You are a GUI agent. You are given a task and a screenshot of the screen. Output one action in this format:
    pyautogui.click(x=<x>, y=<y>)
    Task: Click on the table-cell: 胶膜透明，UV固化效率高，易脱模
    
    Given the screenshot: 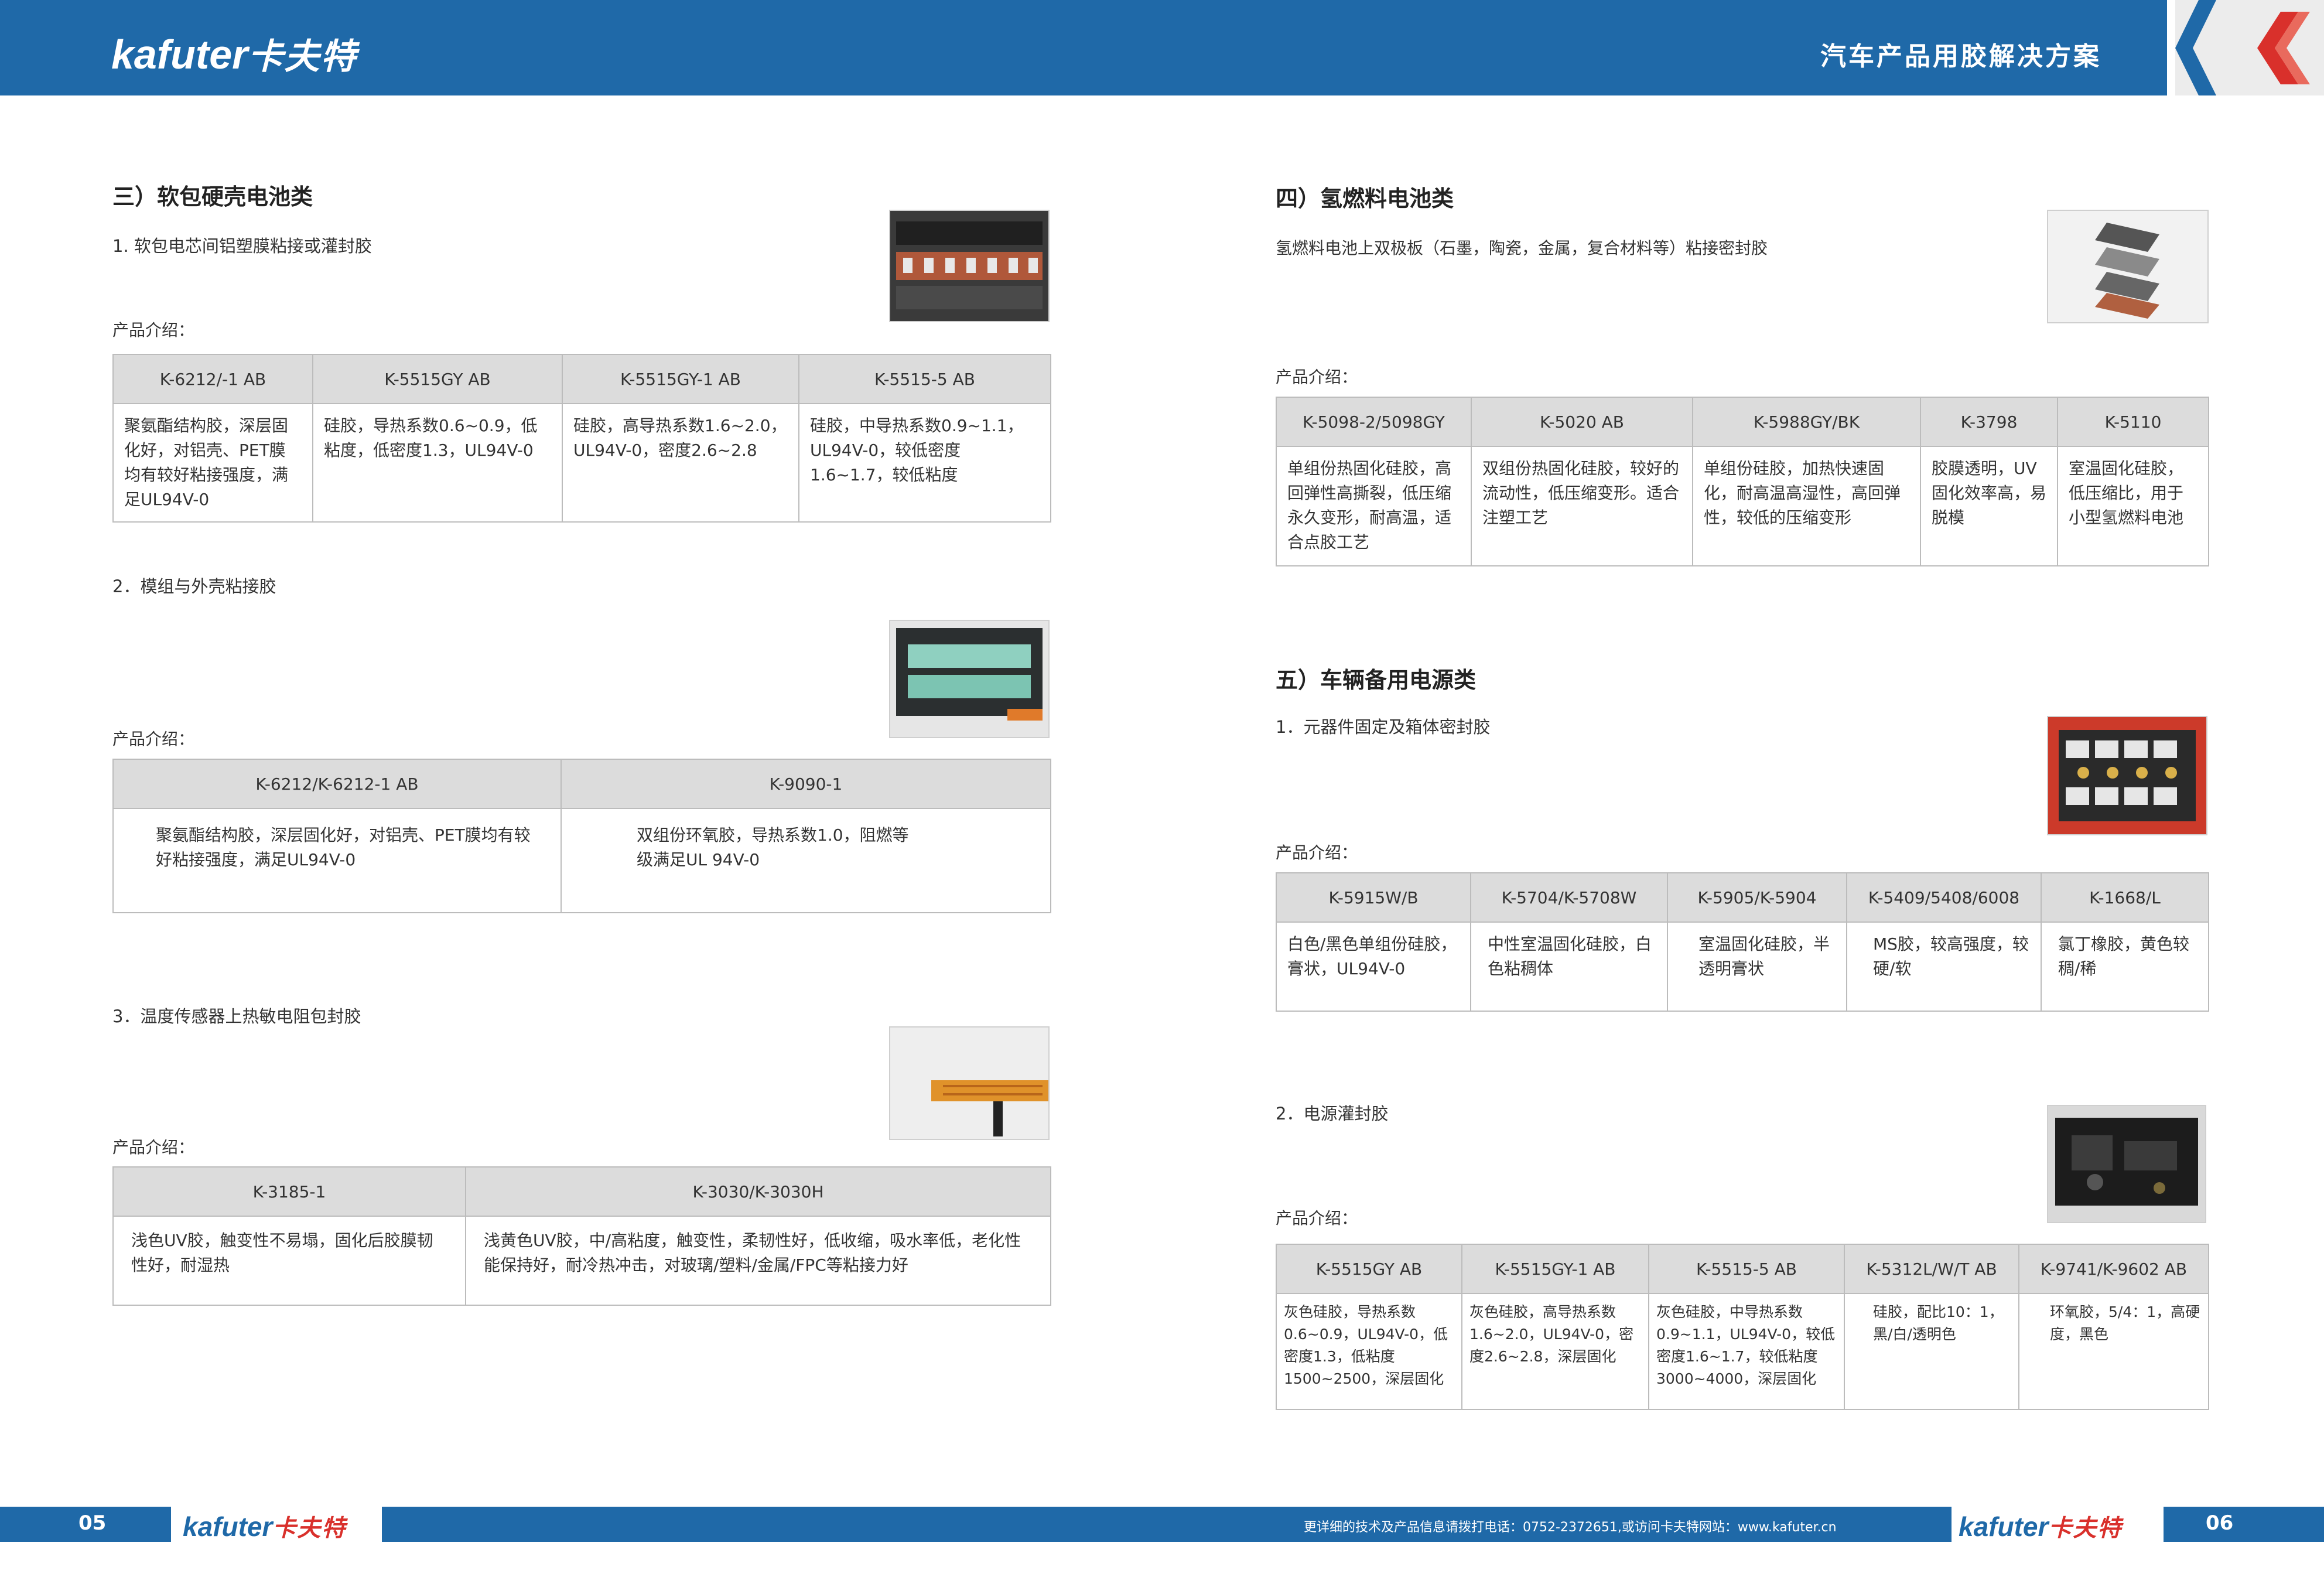 What is the action you would take?
    pyautogui.click(x=1989, y=506)
    